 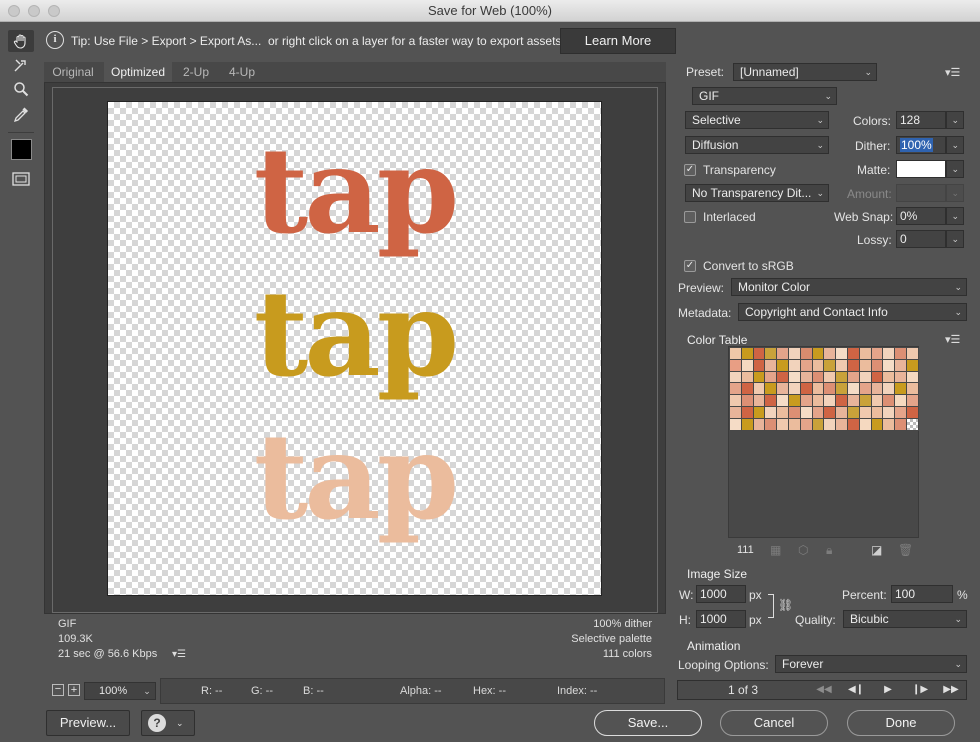 What do you see at coordinates (905, 550) in the screenshot?
I see `trash-icon: 🗑︎` at bounding box center [905, 550].